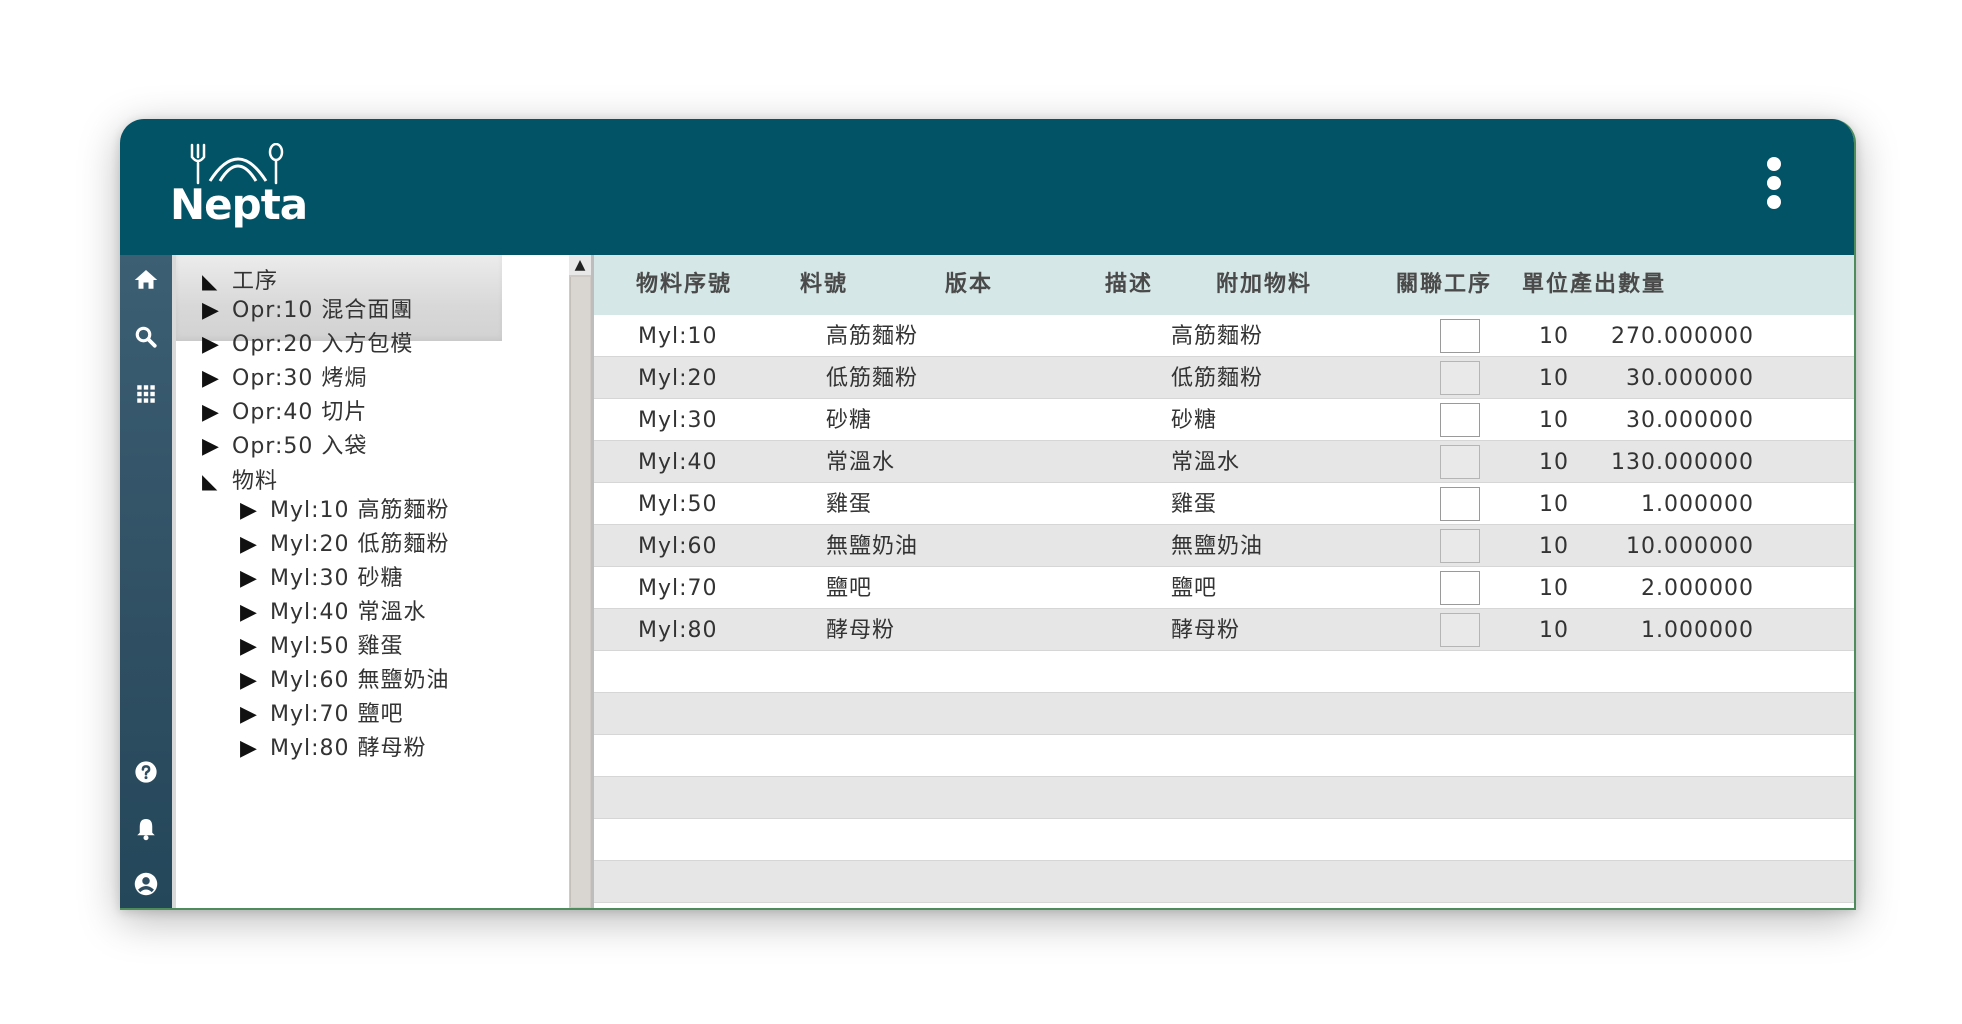  What do you see at coordinates (146, 772) in the screenshot?
I see `help-icon` at bounding box center [146, 772].